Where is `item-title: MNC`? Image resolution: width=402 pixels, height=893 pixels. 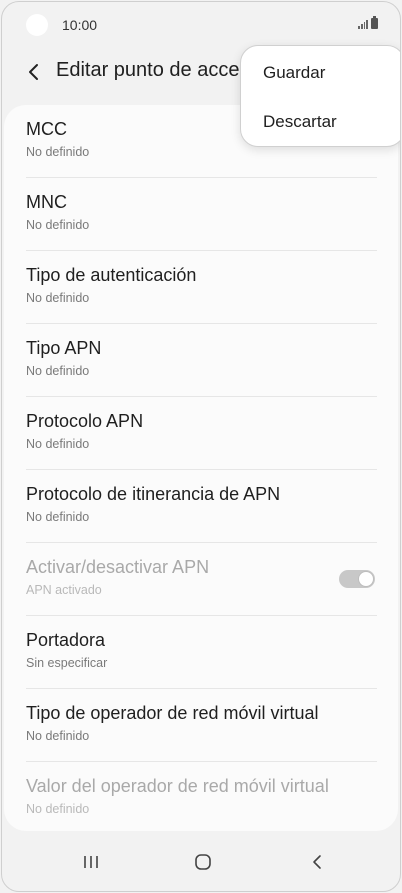
item-title: MNC is located at coordinates (46, 202).